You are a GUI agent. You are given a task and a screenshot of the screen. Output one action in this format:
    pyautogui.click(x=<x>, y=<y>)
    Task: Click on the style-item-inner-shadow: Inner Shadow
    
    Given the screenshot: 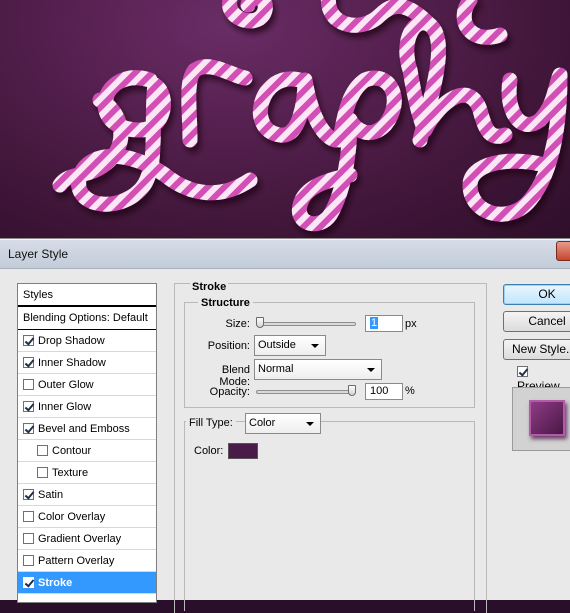 What is the action you would take?
    pyautogui.click(x=87, y=363)
    